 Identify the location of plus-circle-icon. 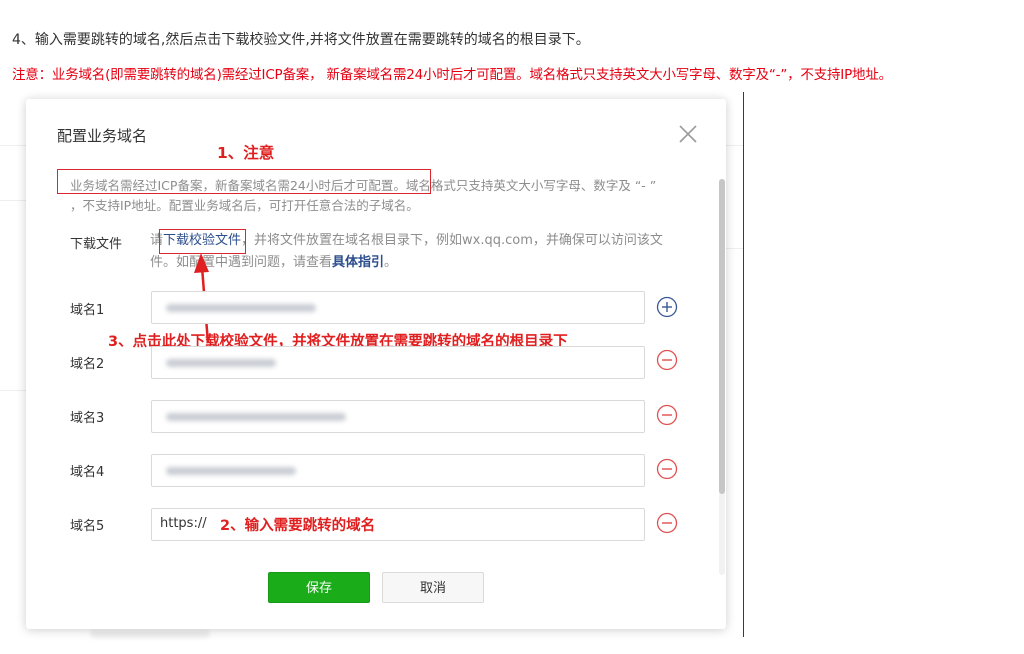
(667, 307).